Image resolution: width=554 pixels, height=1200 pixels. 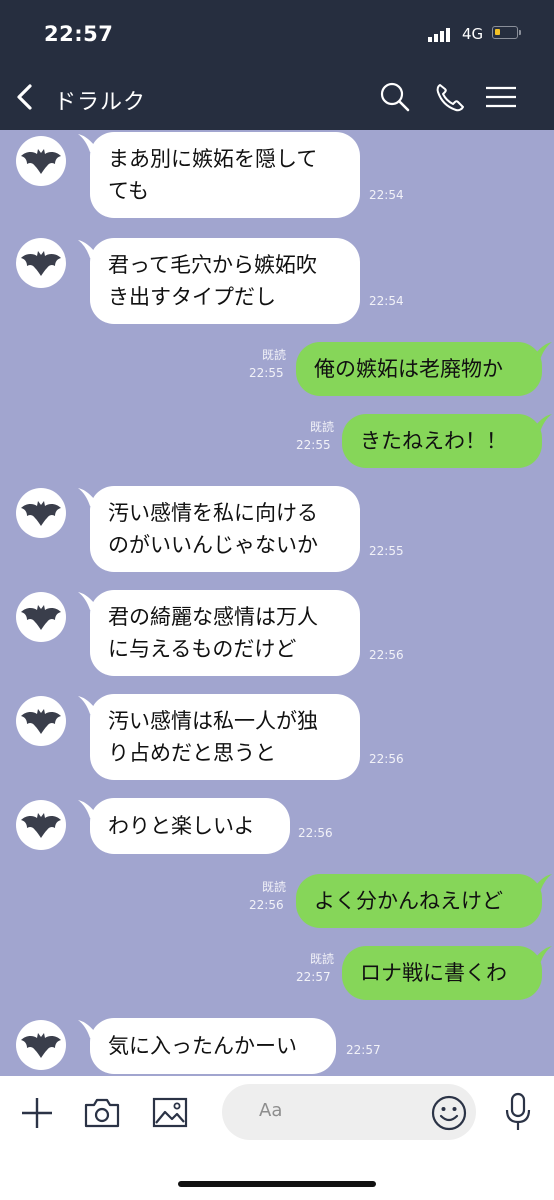 What do you see at coordinates (225, 529) in the screenshot?
I see `message-bubble-incoming: 汚い感情を私に向ける のがいいんじゃないか` at bounding box center [225, 529].